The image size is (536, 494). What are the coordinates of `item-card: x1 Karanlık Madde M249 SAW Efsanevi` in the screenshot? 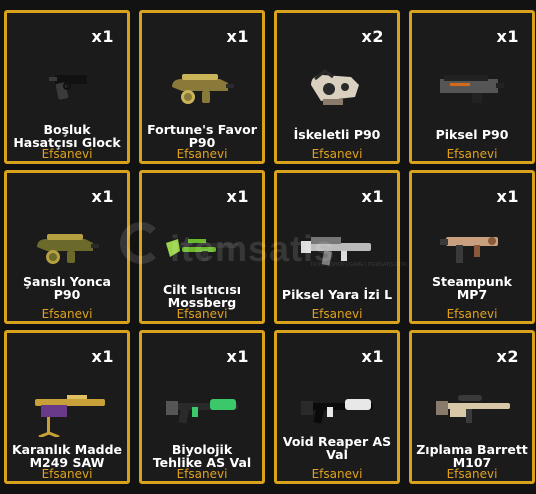 It's located at (67, 407).